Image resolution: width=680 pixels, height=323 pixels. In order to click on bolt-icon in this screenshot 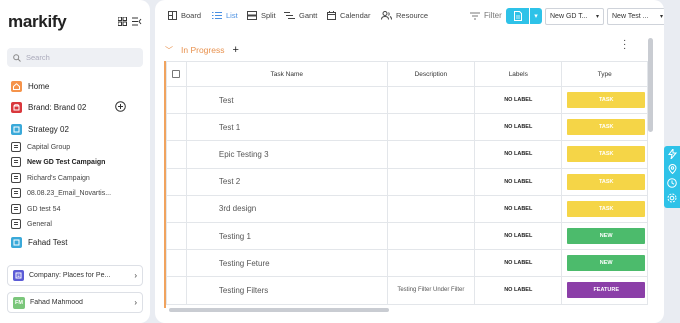, I will do `click(672, 154)`.